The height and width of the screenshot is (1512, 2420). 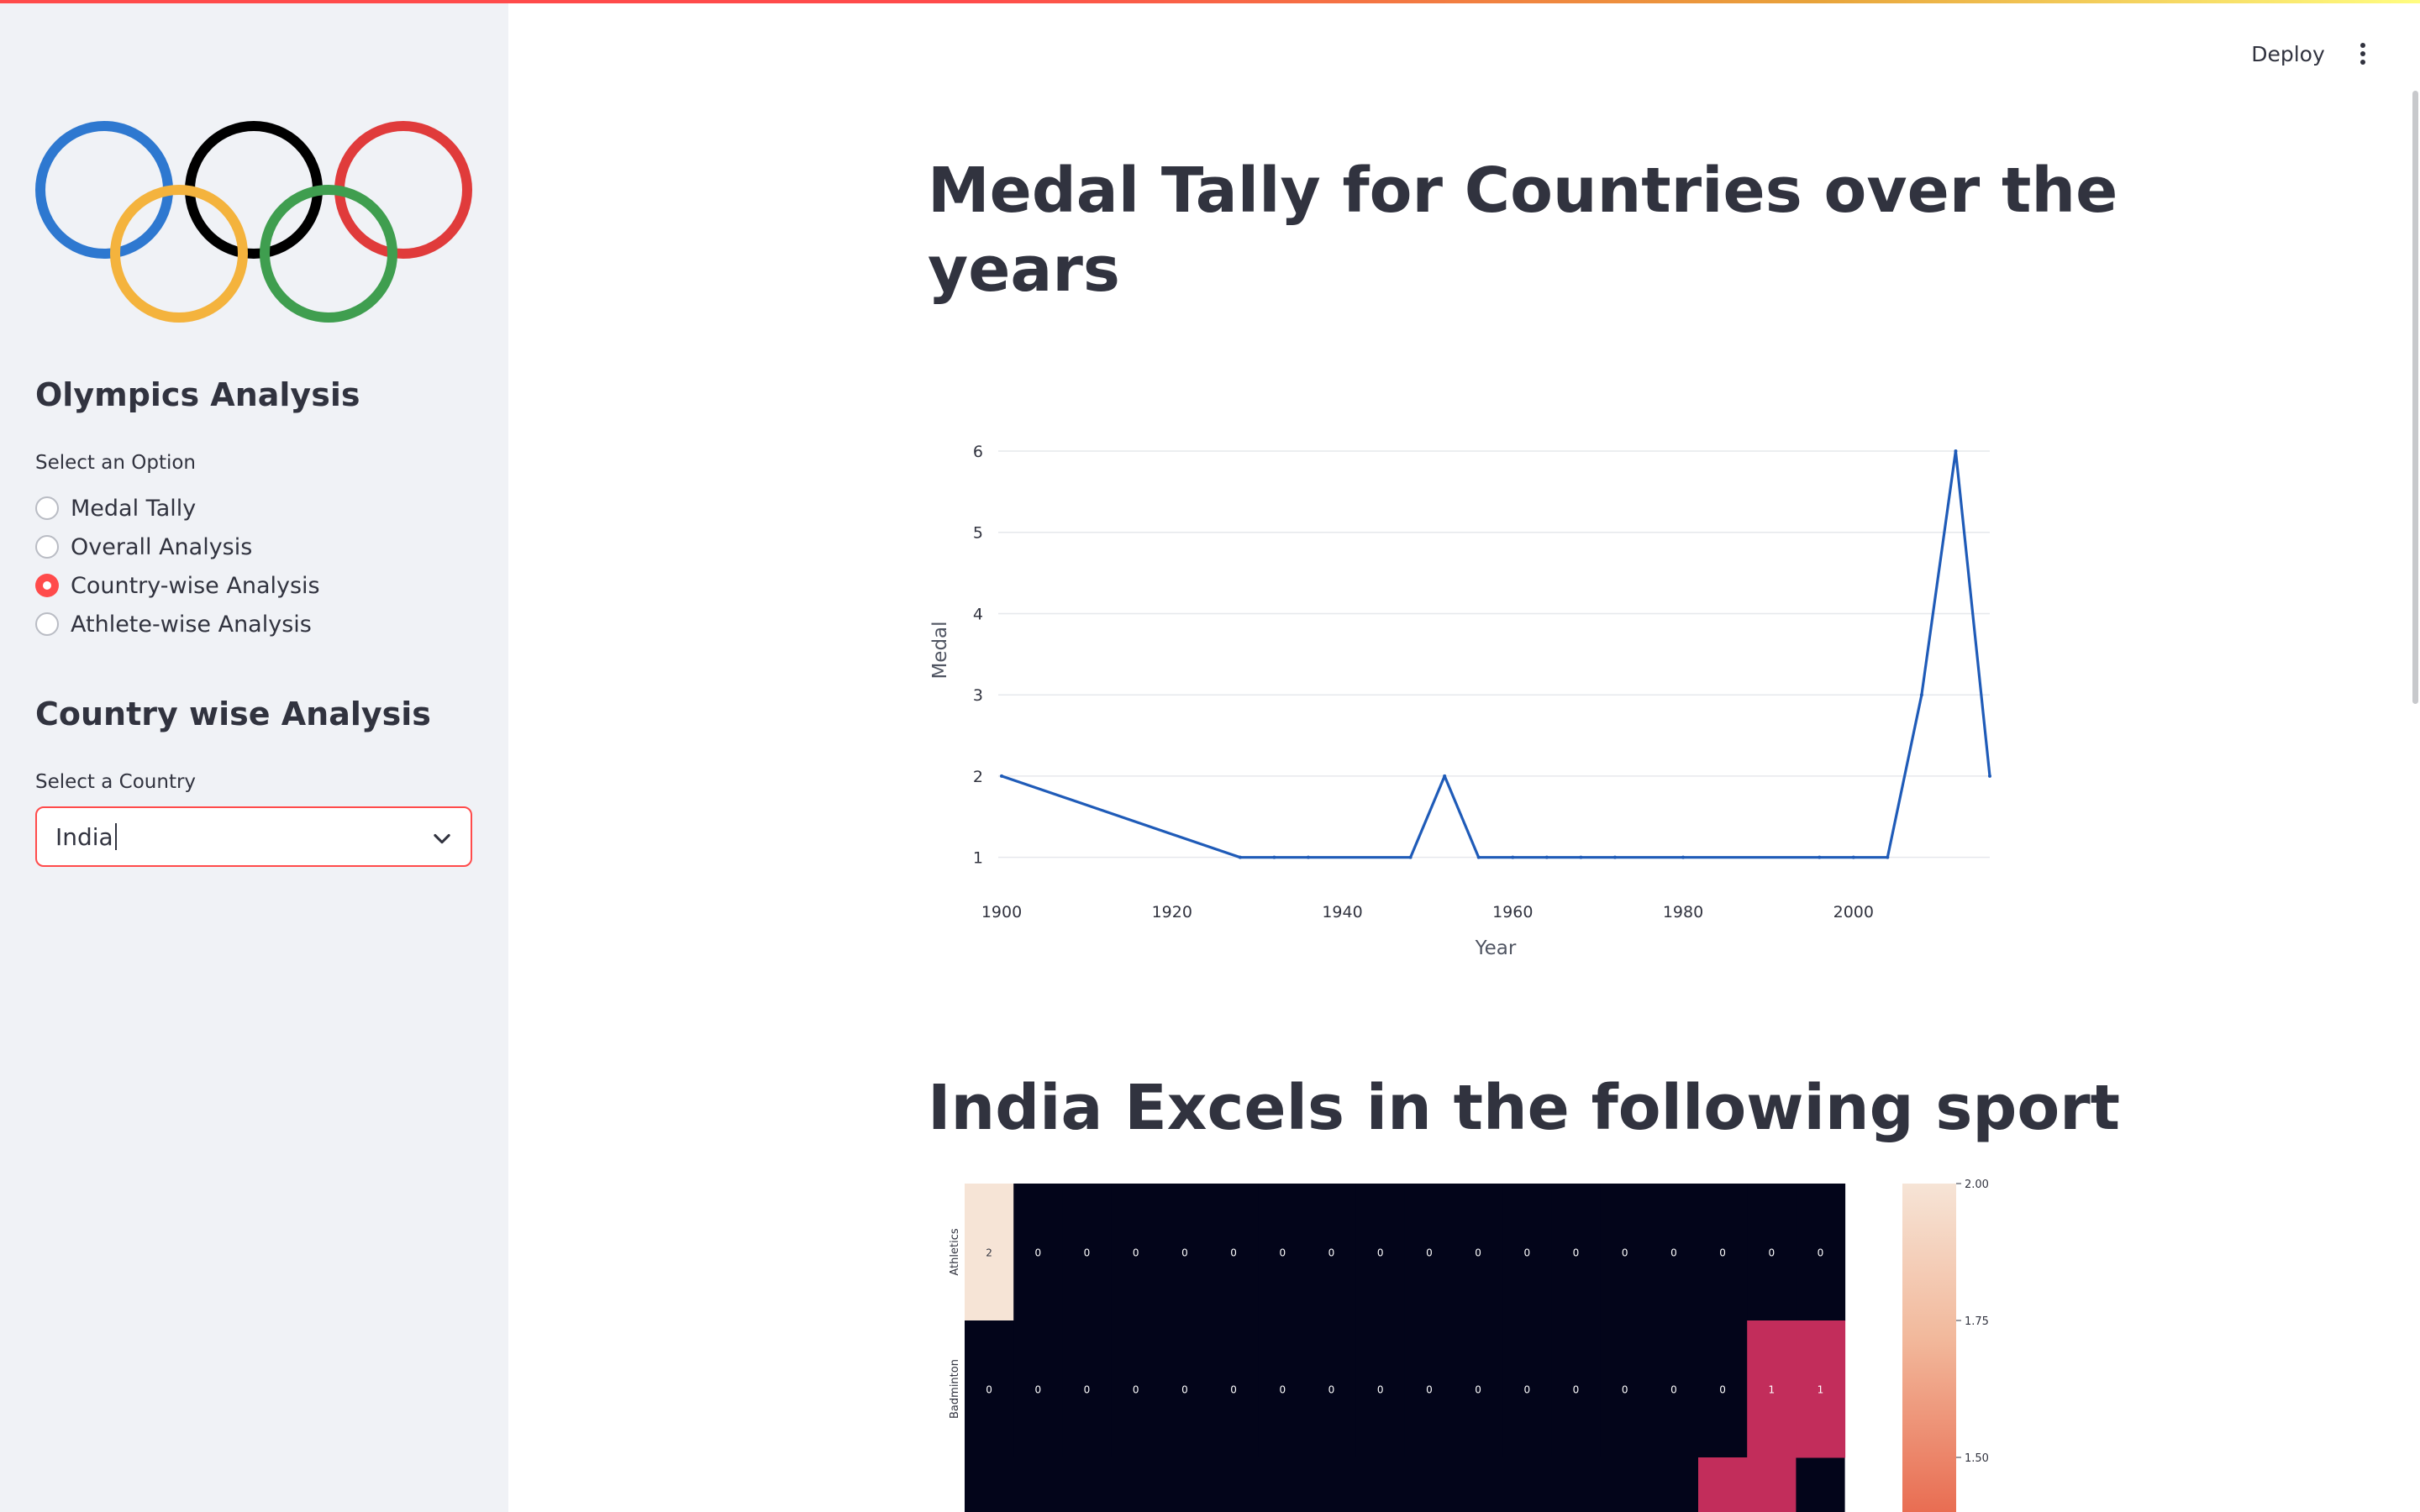 I want to click on country-label: Select a Country, so click(x=116, y=782).